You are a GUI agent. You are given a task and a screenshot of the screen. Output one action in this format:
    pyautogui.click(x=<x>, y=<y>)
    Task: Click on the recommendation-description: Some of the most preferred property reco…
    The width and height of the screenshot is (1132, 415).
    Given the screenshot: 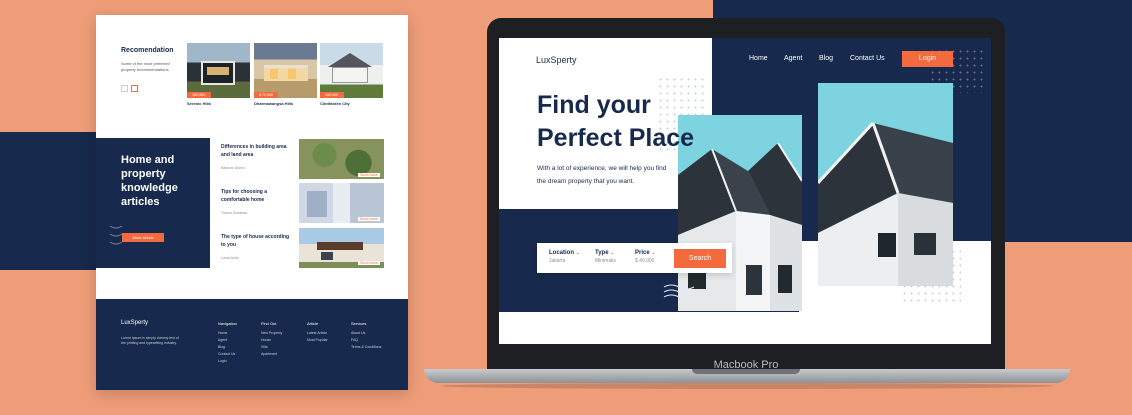 What is the action you would take?
    pyautogui.click(x=145, y=66)
    